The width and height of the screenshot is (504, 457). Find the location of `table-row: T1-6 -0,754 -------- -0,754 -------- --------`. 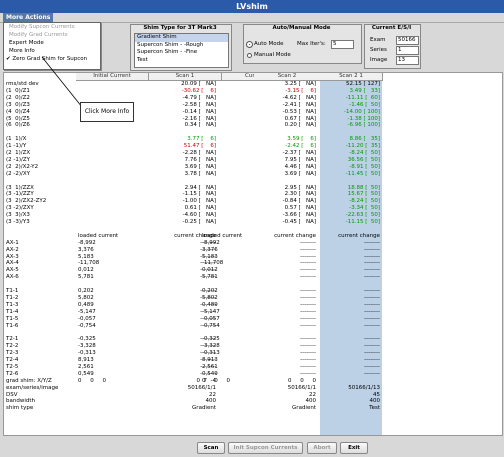

table-row: T1-6 -0,754 -------- -0,754 -------- -------- is located at coordinates (253, 326).